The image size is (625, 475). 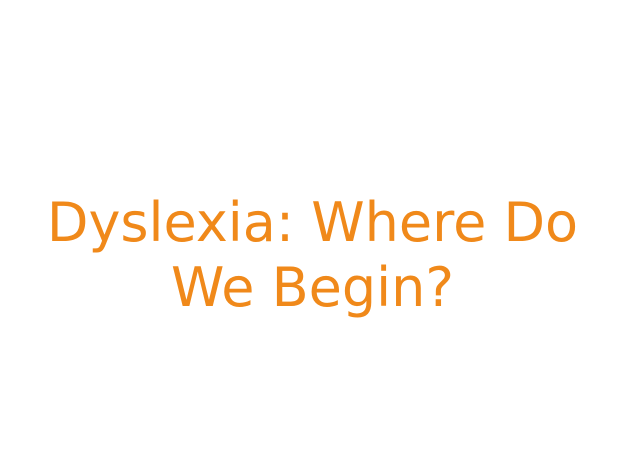 I want to click on slide-title-line-2: We Begin?, so click(x=312, y=287).